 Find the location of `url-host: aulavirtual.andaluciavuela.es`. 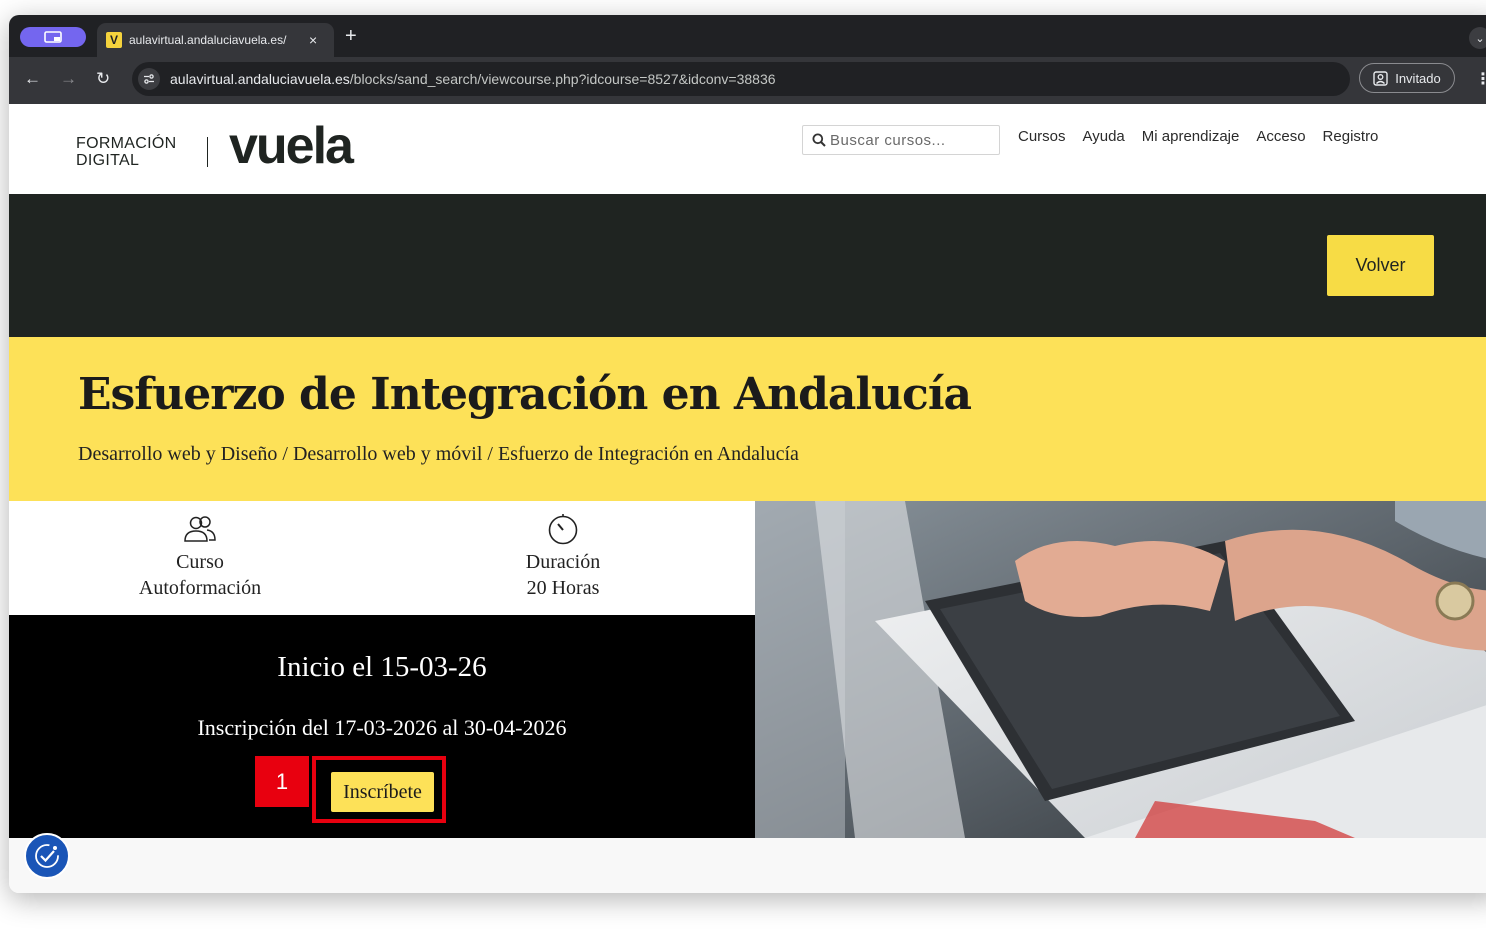

url-host: aulavirtual.andaluciavuela.es is located at coordinates (260, 79).